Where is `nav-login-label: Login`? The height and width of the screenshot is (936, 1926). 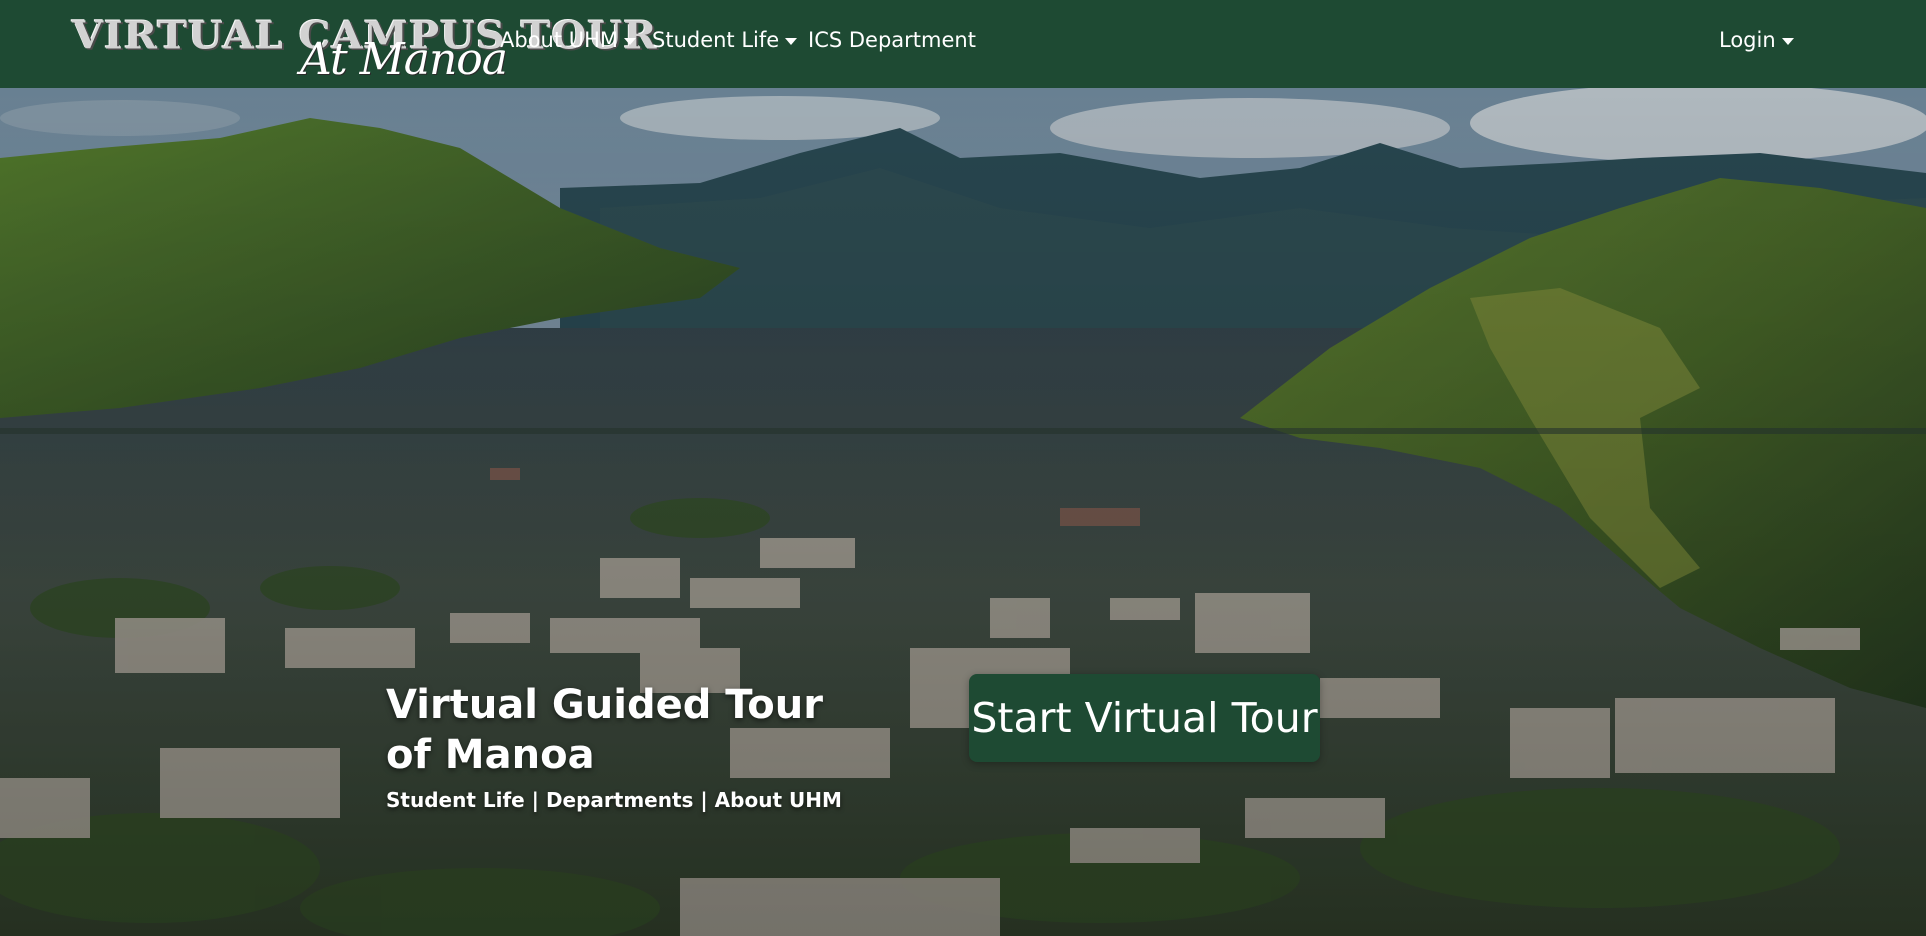
nav-login-label: Login is located at coordinates (1747, 40).